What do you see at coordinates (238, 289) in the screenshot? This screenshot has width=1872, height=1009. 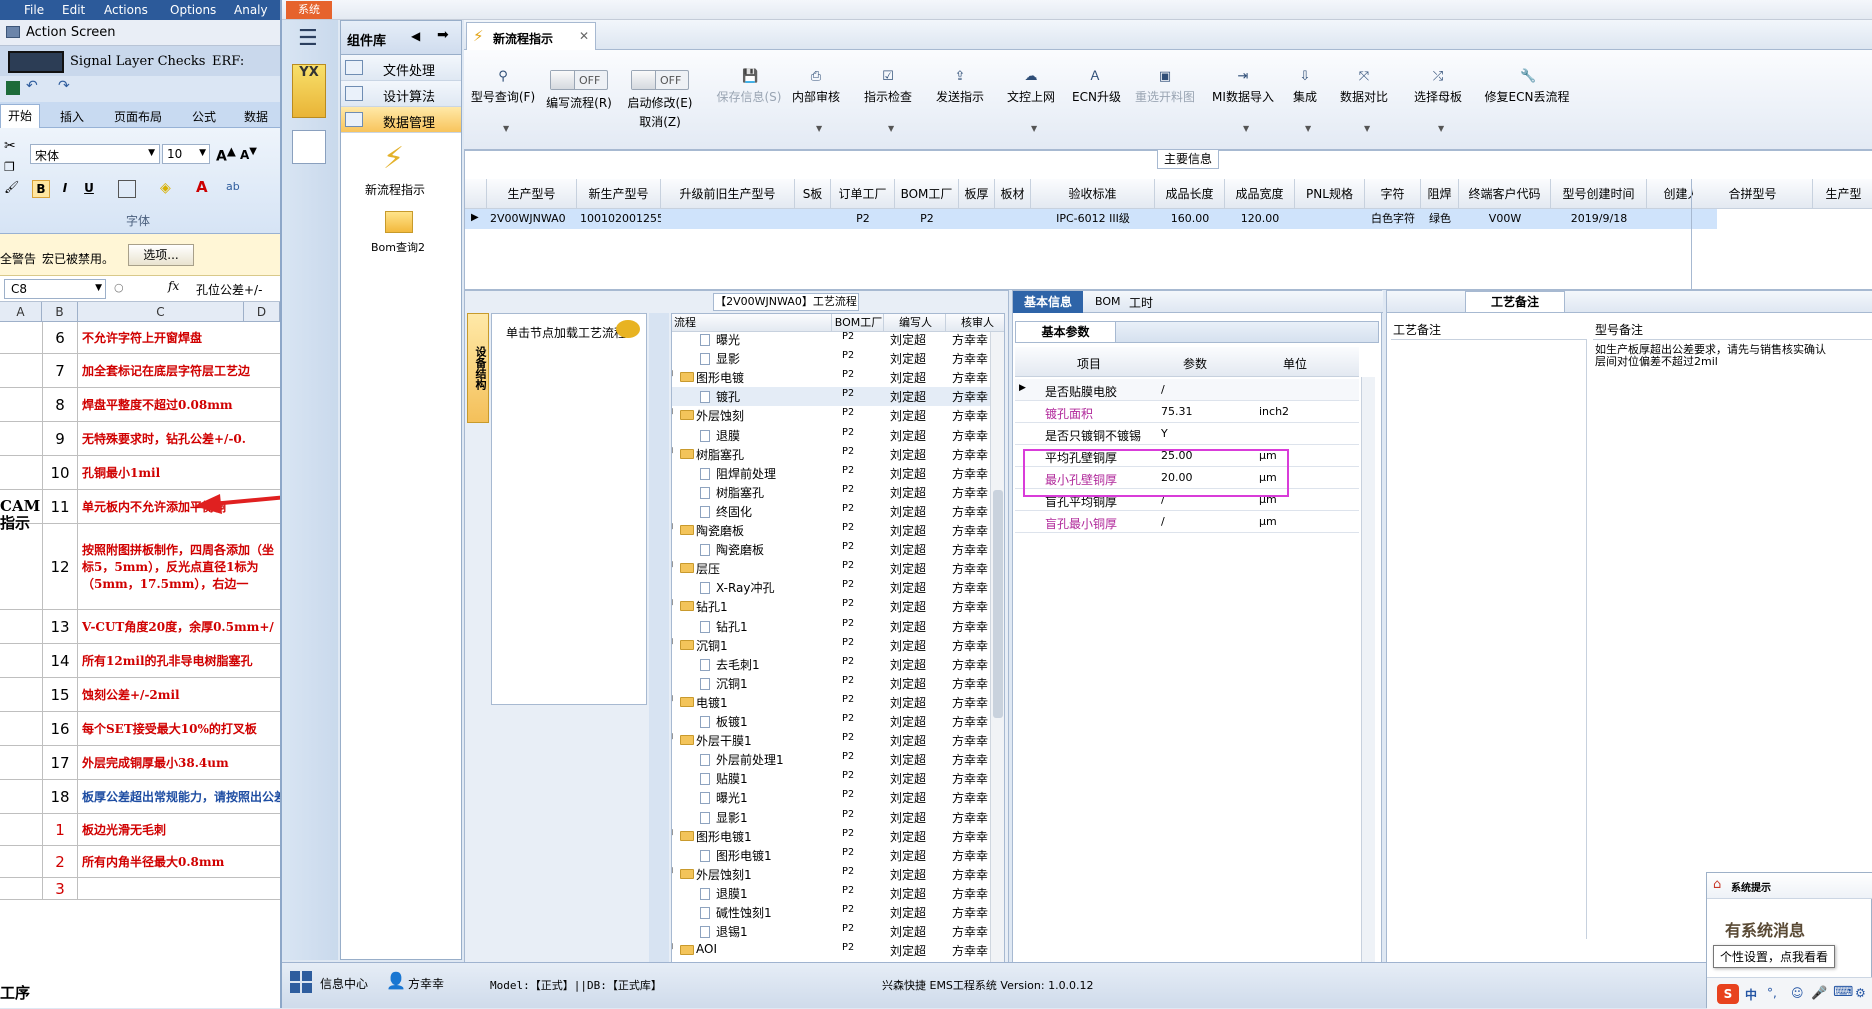 I see `formula-input: 孔位公差+/-` at bounding box center [238, 289].